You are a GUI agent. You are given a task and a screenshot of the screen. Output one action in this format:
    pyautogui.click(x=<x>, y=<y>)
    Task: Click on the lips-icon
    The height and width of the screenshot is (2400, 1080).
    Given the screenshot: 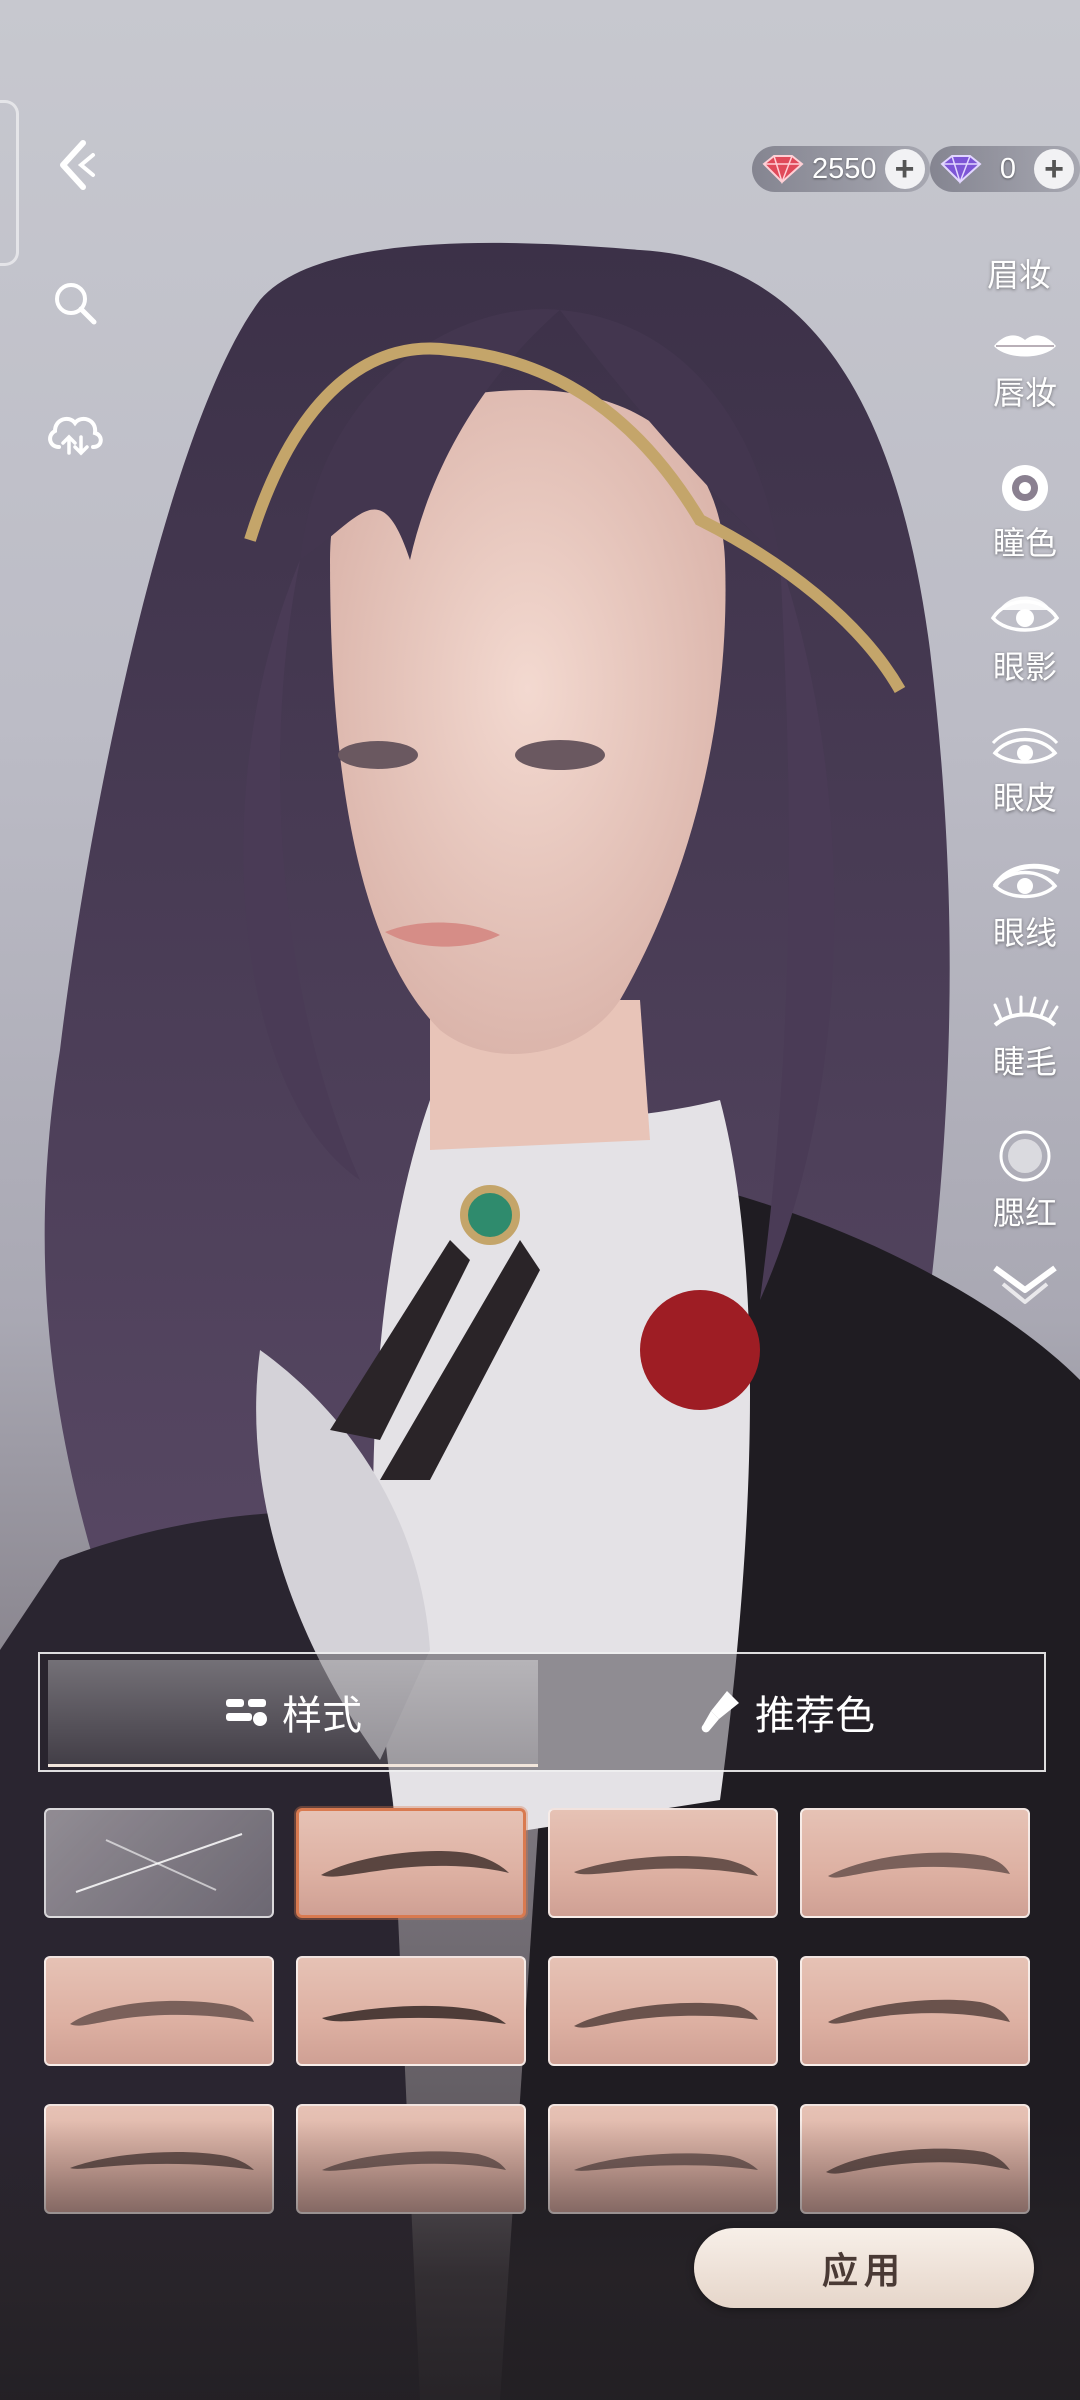 What is the action you would take?
    pyautogui.click(x=1025, y=346)
    